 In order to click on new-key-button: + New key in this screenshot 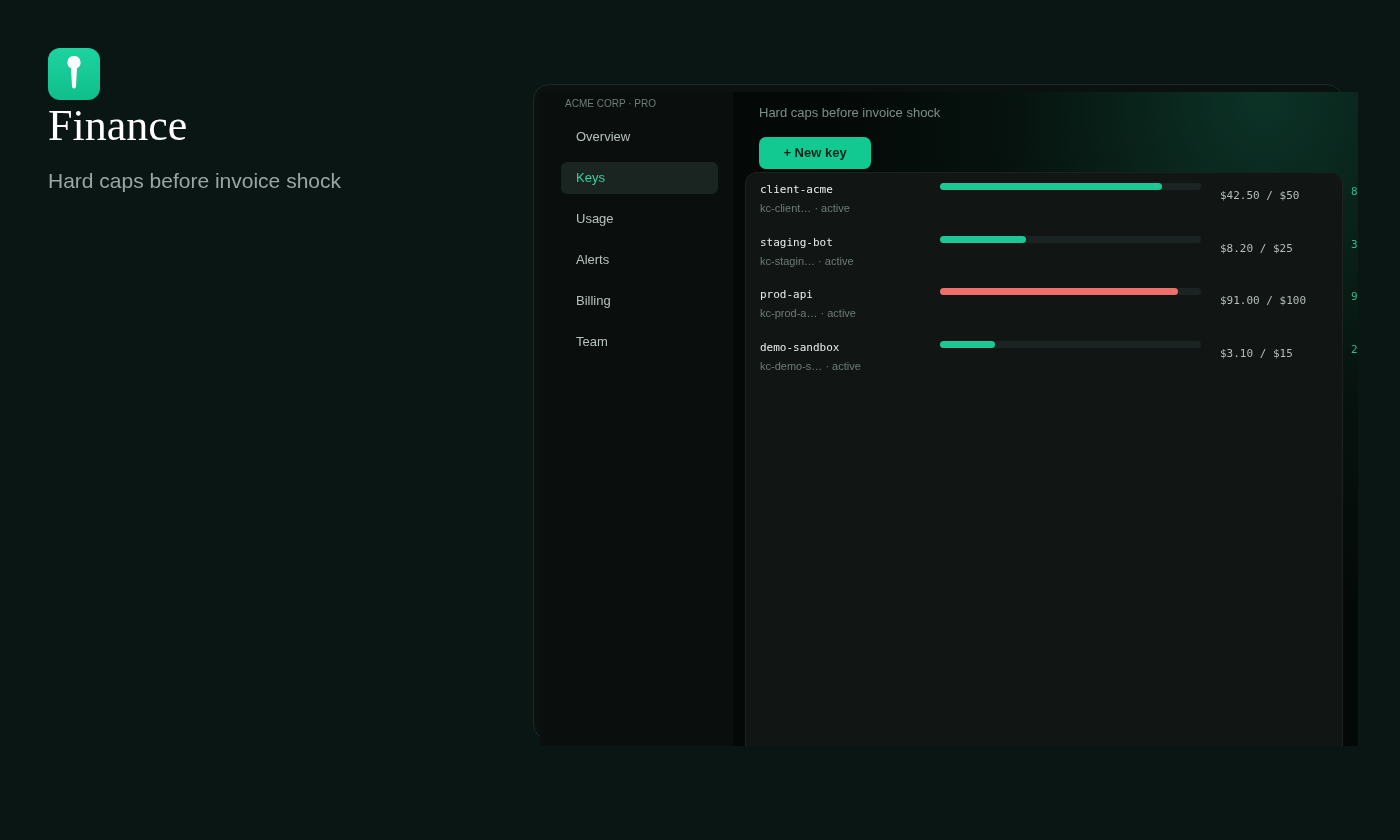, I will do `click(815, 153)`.